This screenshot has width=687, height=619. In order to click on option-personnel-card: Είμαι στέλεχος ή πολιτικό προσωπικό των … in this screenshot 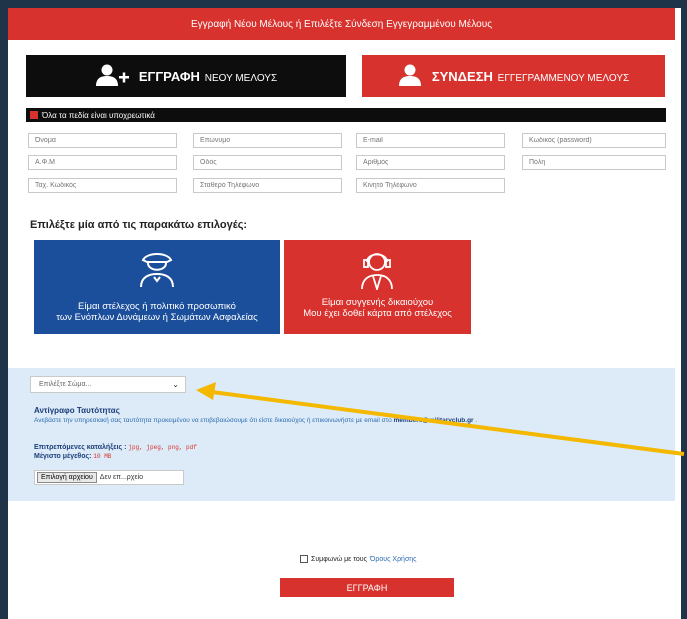, I will do `click(157, 287)`.